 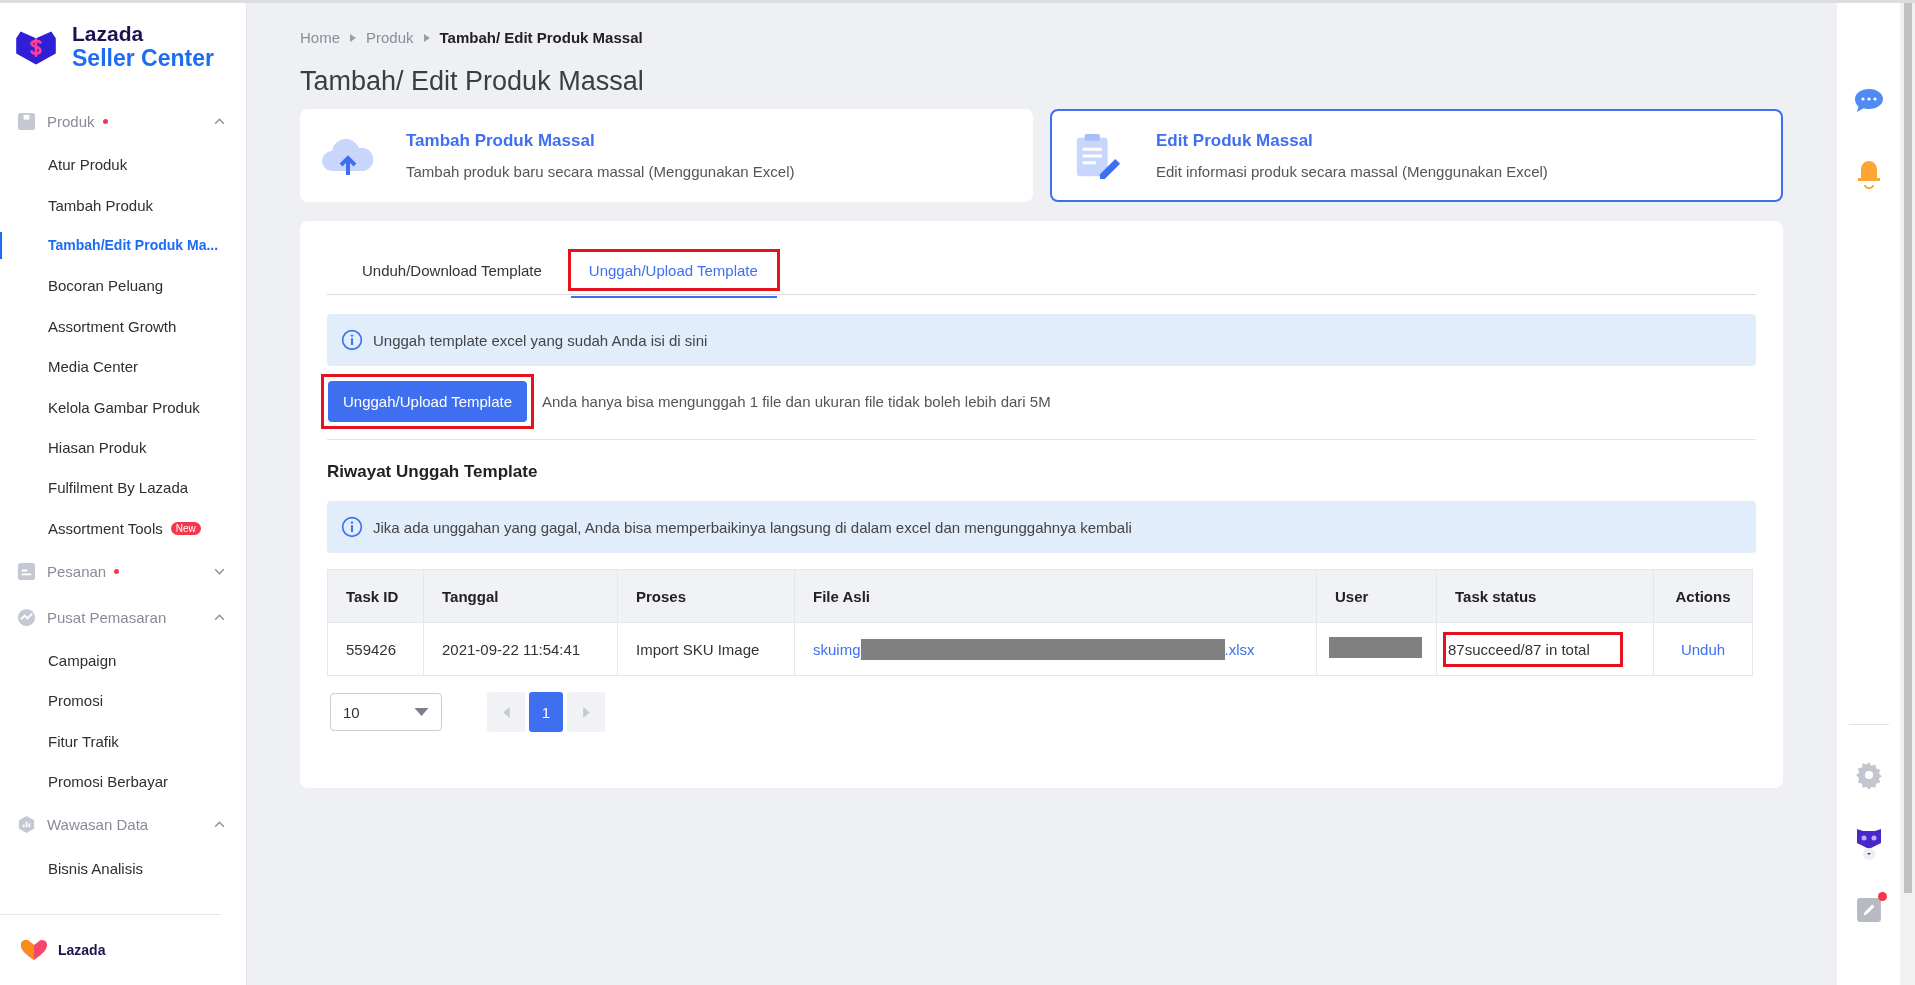 What do you see at coordinates (375, 649) in the screenshot?
I see `table-cell: 559426` at bounding box center [375, 649].